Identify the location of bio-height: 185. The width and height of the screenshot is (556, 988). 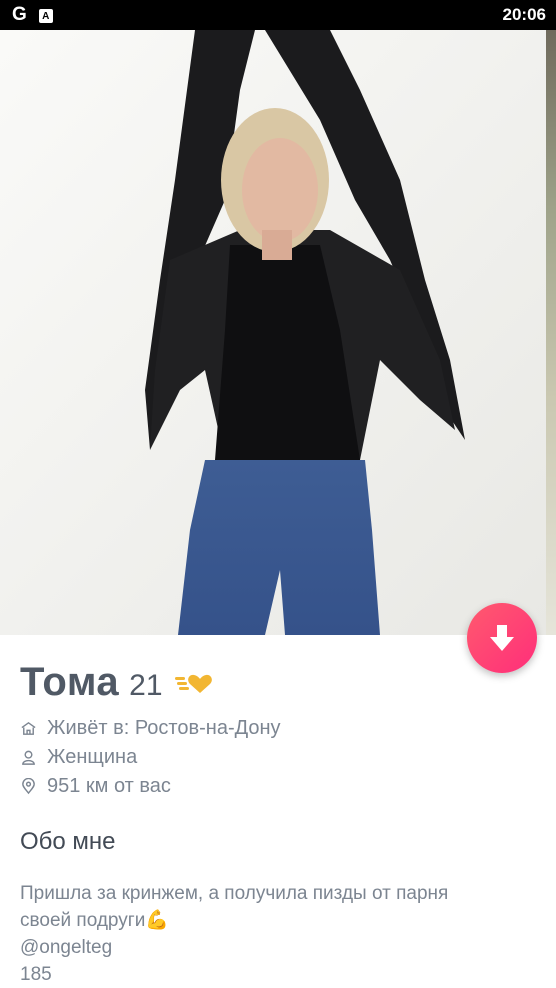
(36, 974).